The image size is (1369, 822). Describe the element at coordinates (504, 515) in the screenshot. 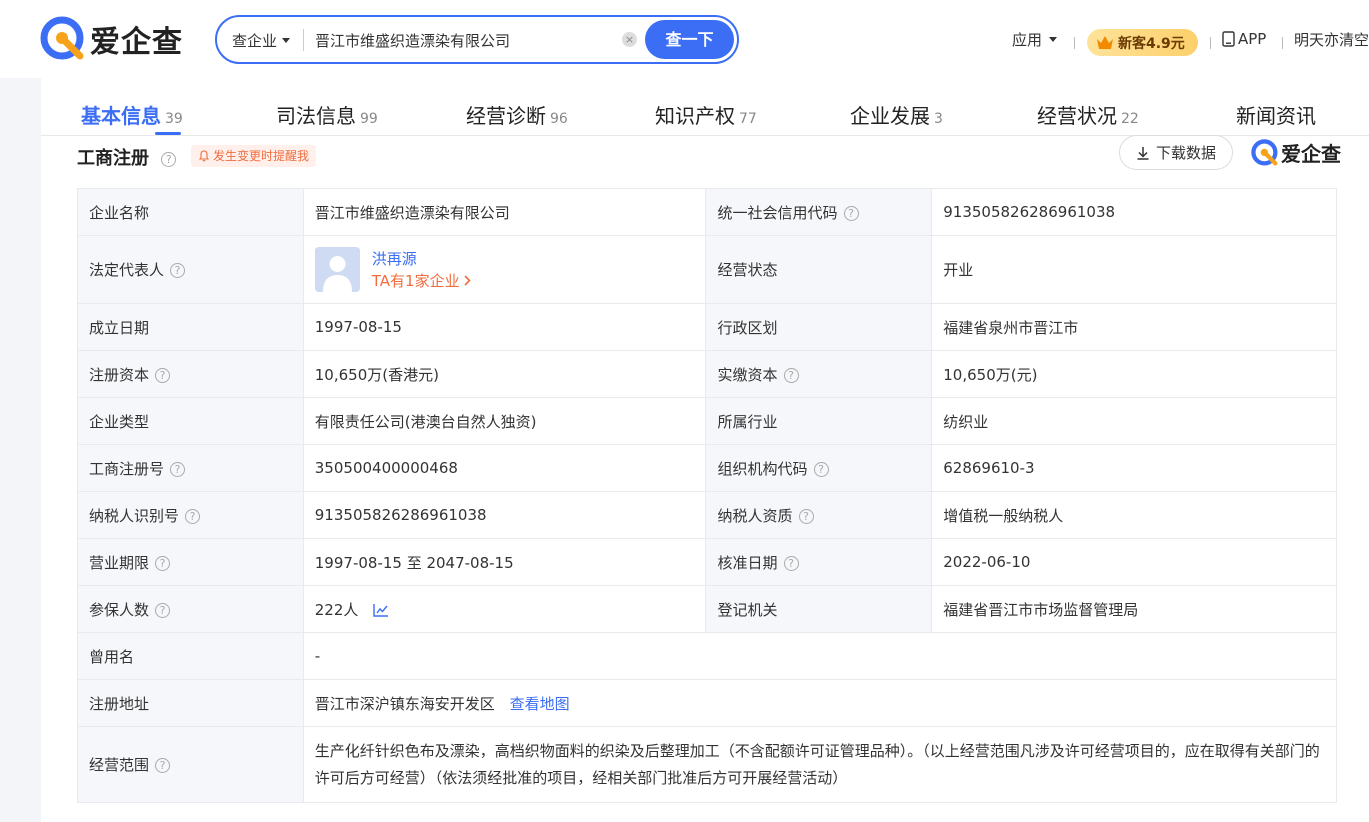

I see `taxpayer-id-value: 913505826286961038` at that location.